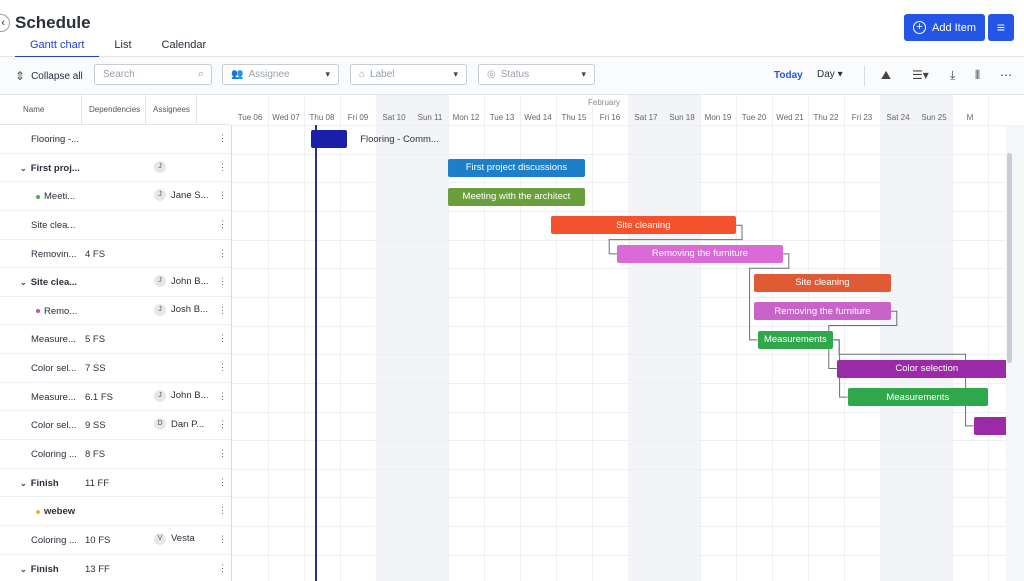  I want to click on col-name: Name, so click(33, 109).